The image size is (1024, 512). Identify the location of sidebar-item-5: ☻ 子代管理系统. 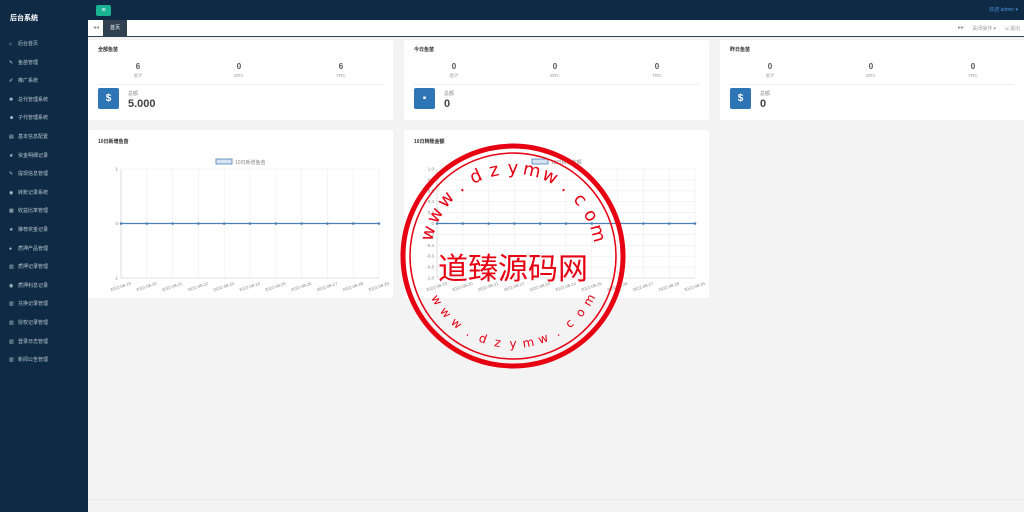
(44, 118).